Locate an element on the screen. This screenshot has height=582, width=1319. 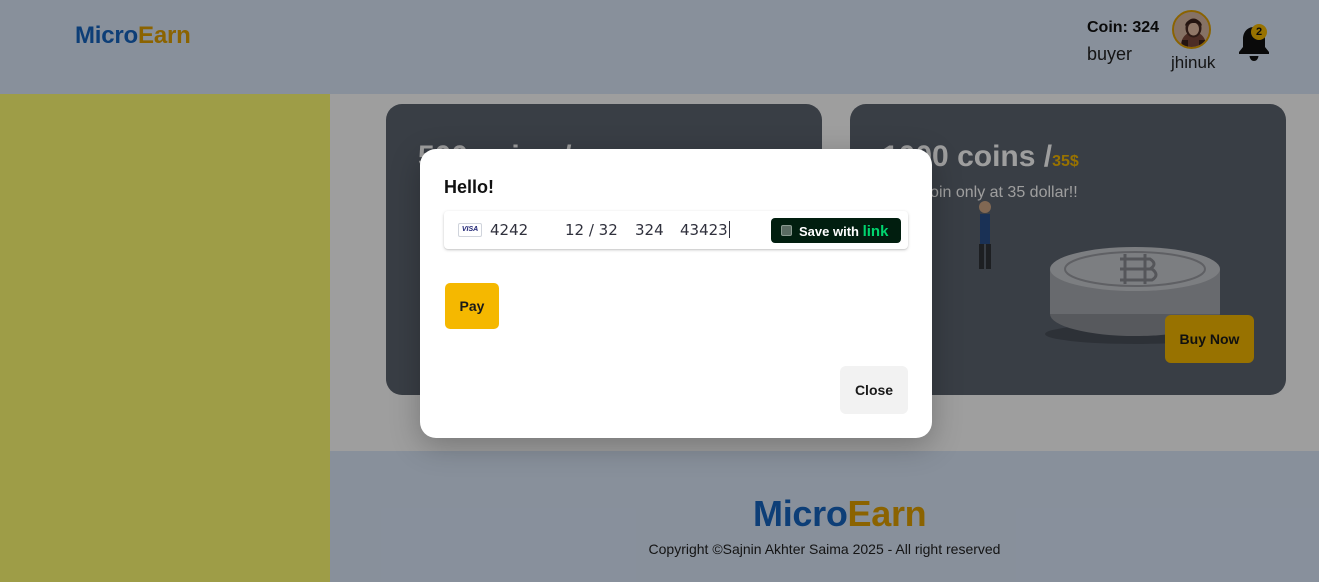
card-number-field: 4242 is located at coordinates (509, 230).